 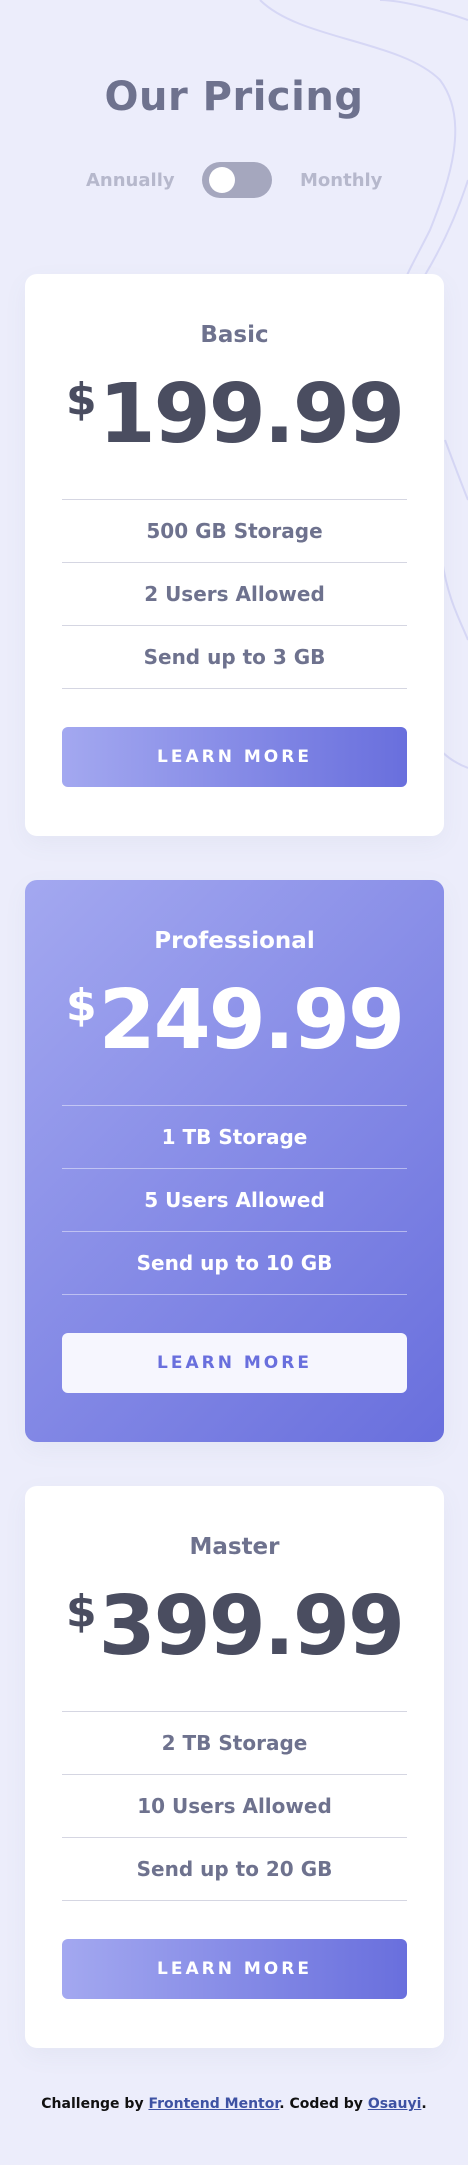 What do you see at coordinates (251, 1020) in the screenshot?
I see `price-amount: 249.99` at bounding box center [251, 1020].